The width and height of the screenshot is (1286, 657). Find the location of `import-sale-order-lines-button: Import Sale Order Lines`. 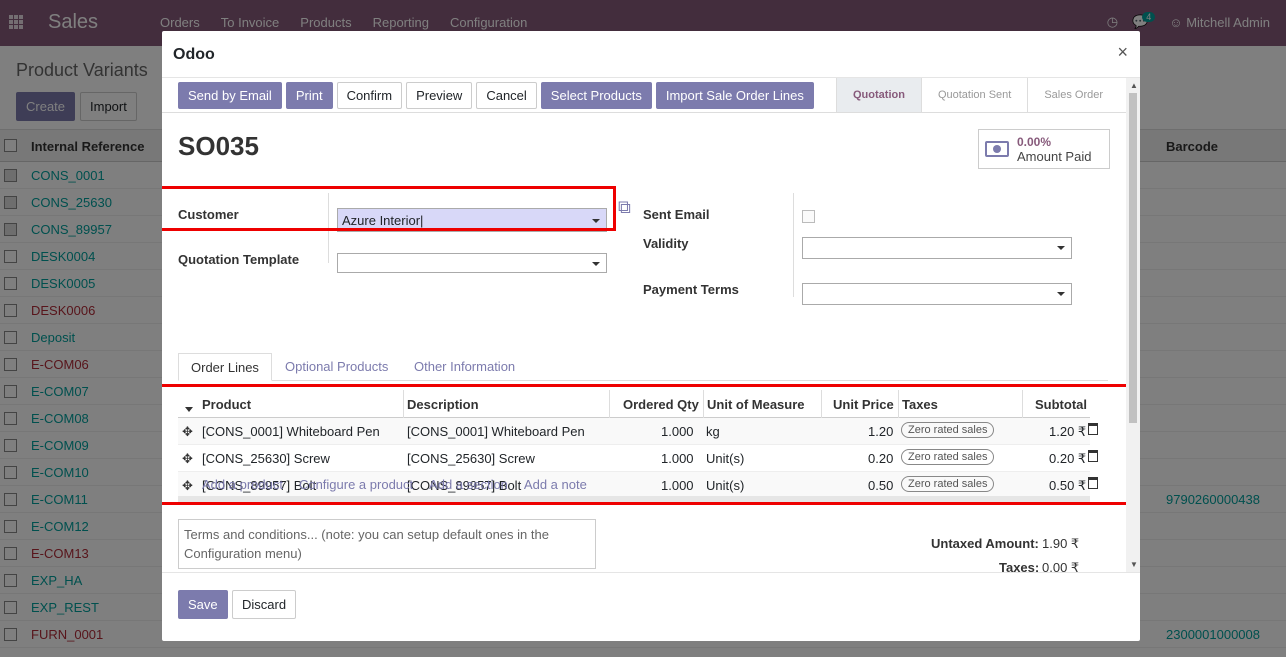

import-sale-order-lines-button: Import Sale Order Lines is located at coordinates (734, 95).